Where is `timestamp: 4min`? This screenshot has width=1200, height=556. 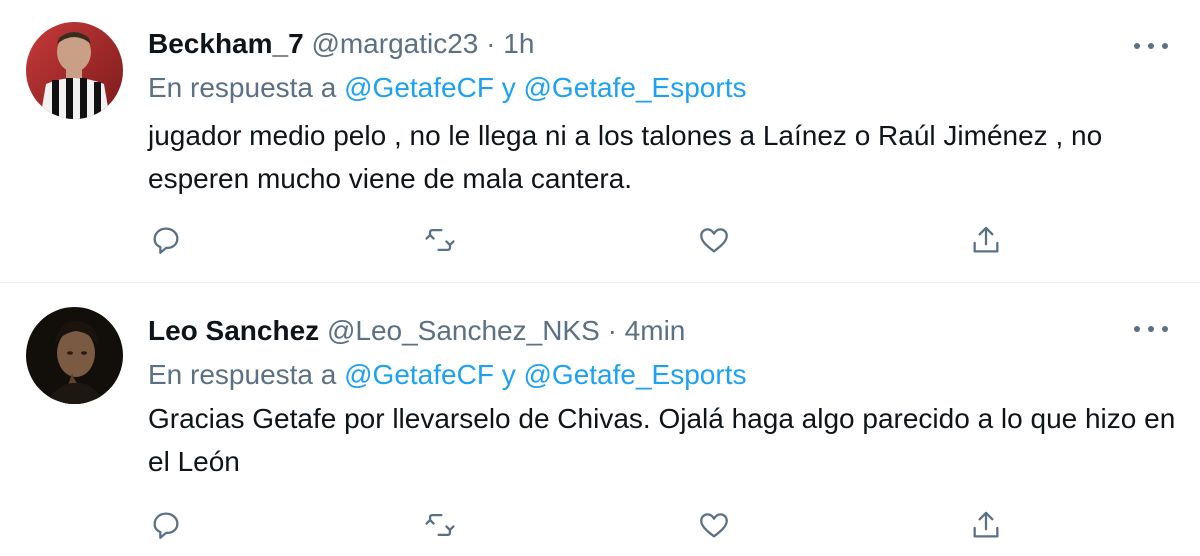
timestamp: 4min is located at coordinates (655, 330).